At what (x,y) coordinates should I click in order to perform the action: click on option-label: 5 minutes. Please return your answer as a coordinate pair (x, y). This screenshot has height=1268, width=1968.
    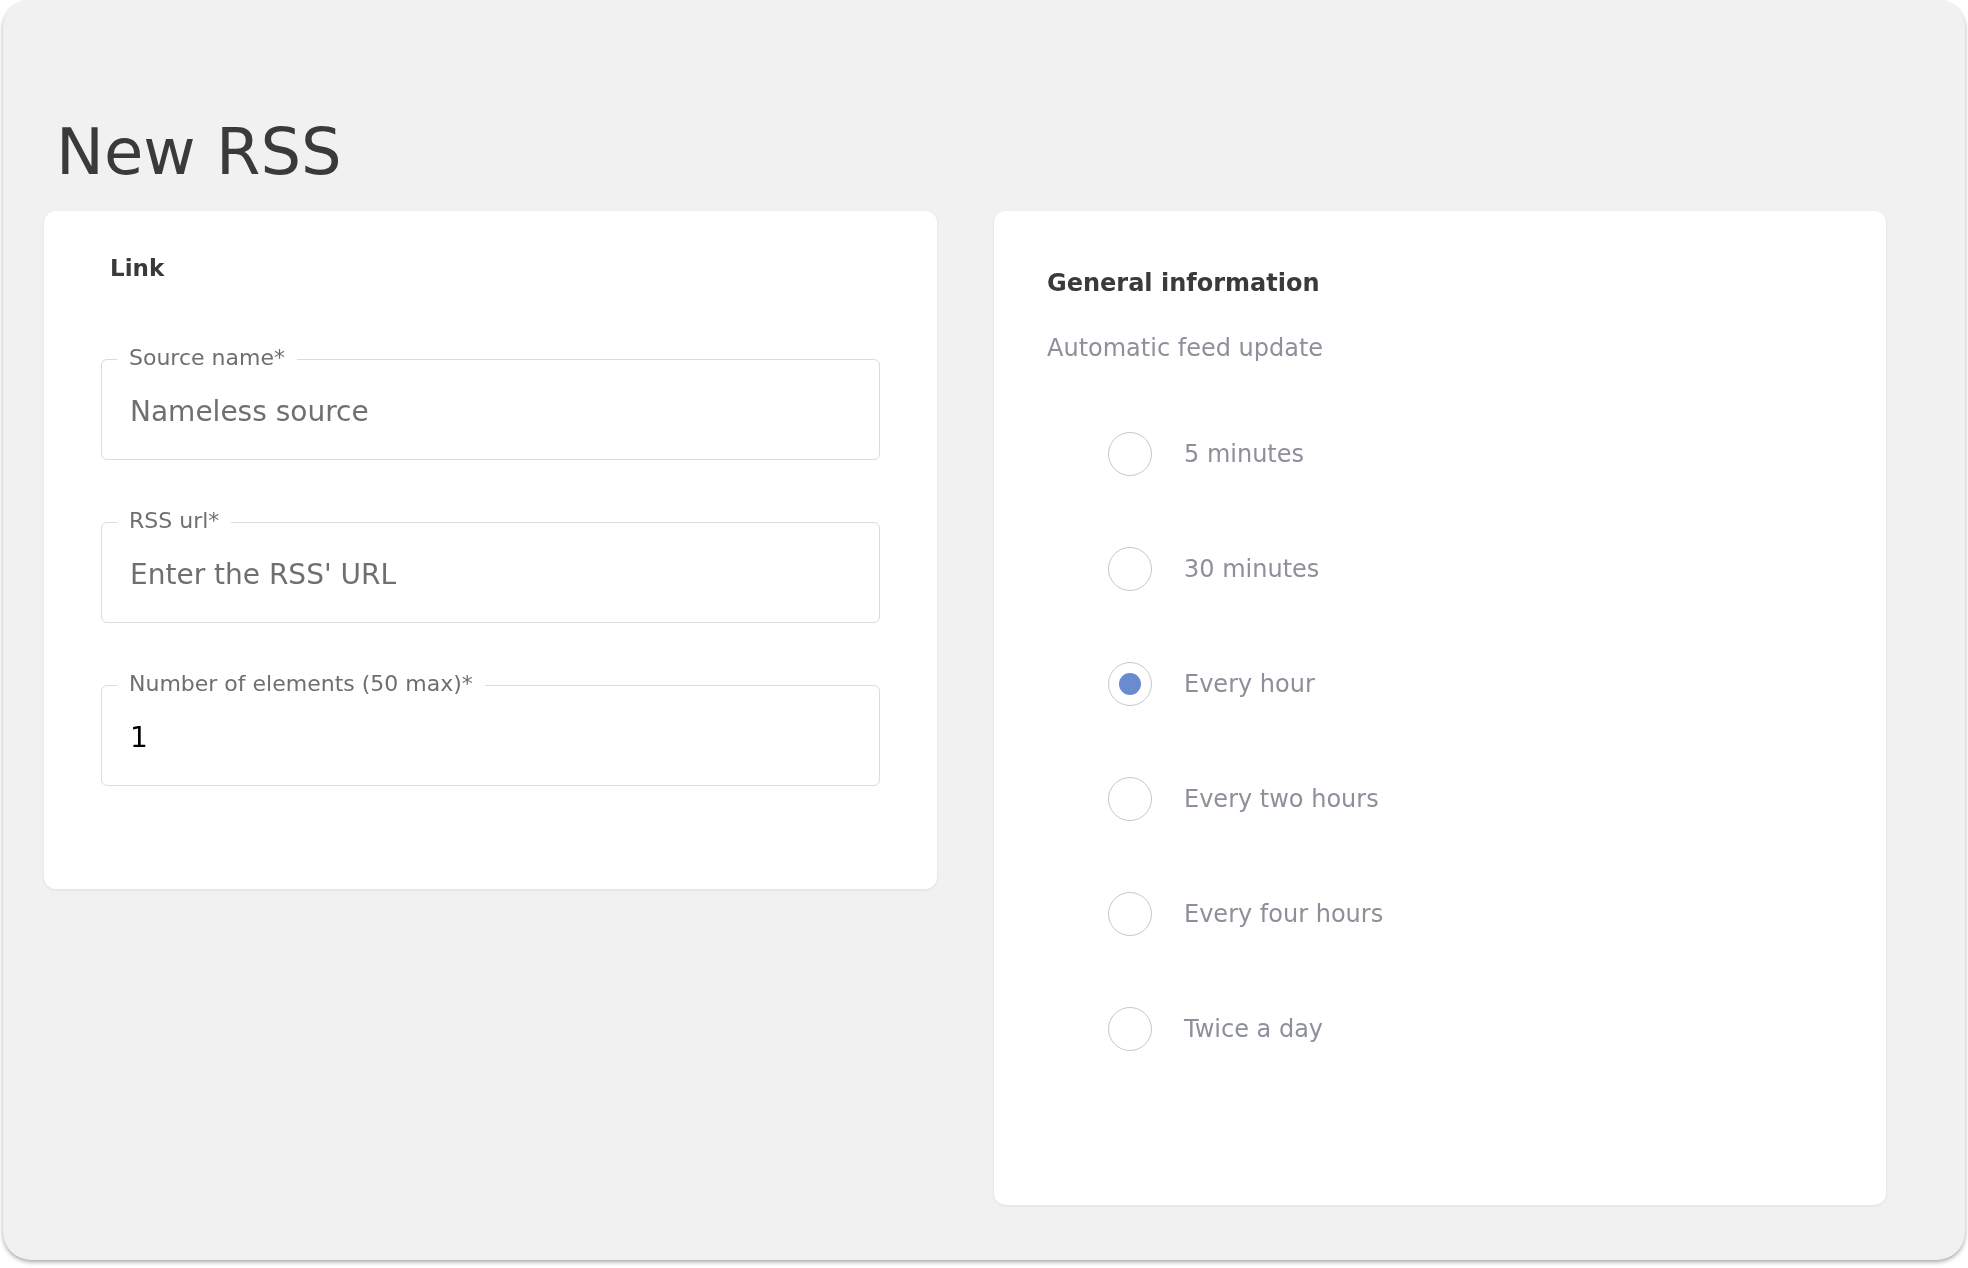
    Looking at the image, I should click on (1244, 454).